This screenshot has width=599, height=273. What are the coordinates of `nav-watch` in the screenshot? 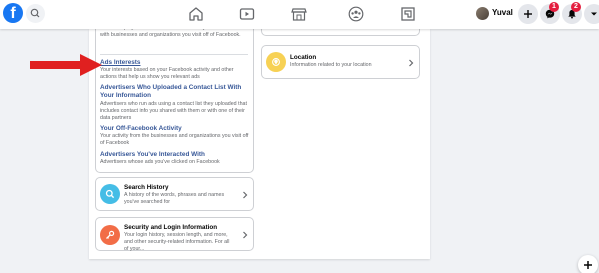 It's located at (247, 14).